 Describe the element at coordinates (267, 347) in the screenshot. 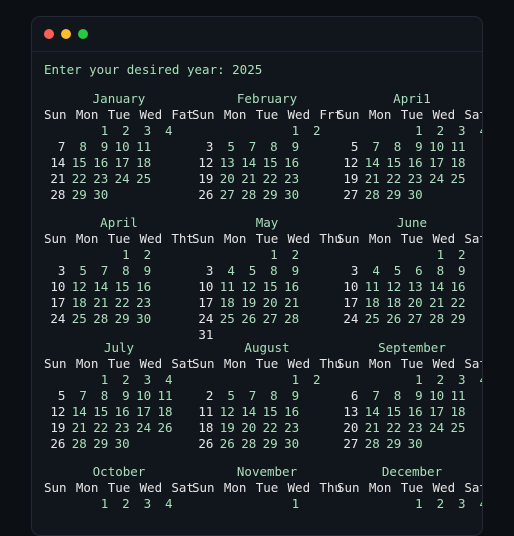

I see `month-name: August` at that location.